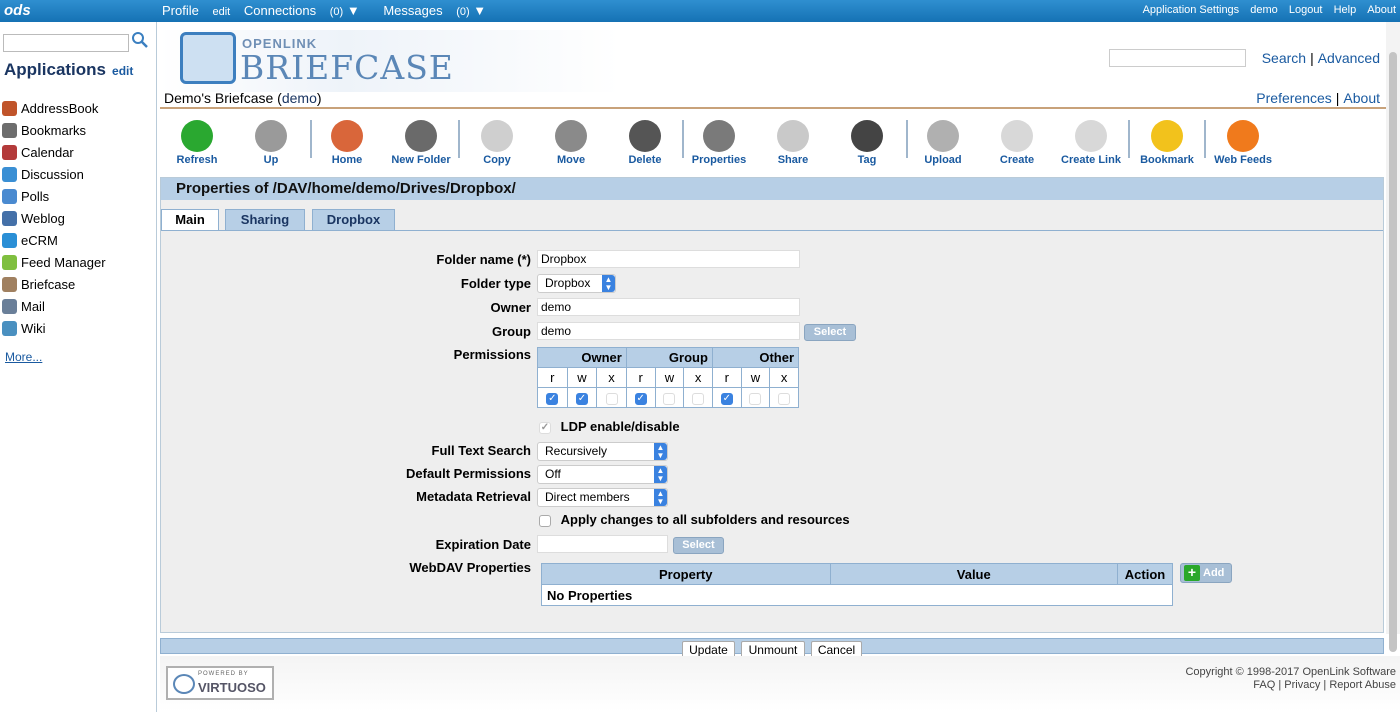 This screenshot has width=1400, height=712. What do you see at coordinates (726, 377) in the screenshot?
I see `perm-column-label: r` at bounding box center [726, 377].